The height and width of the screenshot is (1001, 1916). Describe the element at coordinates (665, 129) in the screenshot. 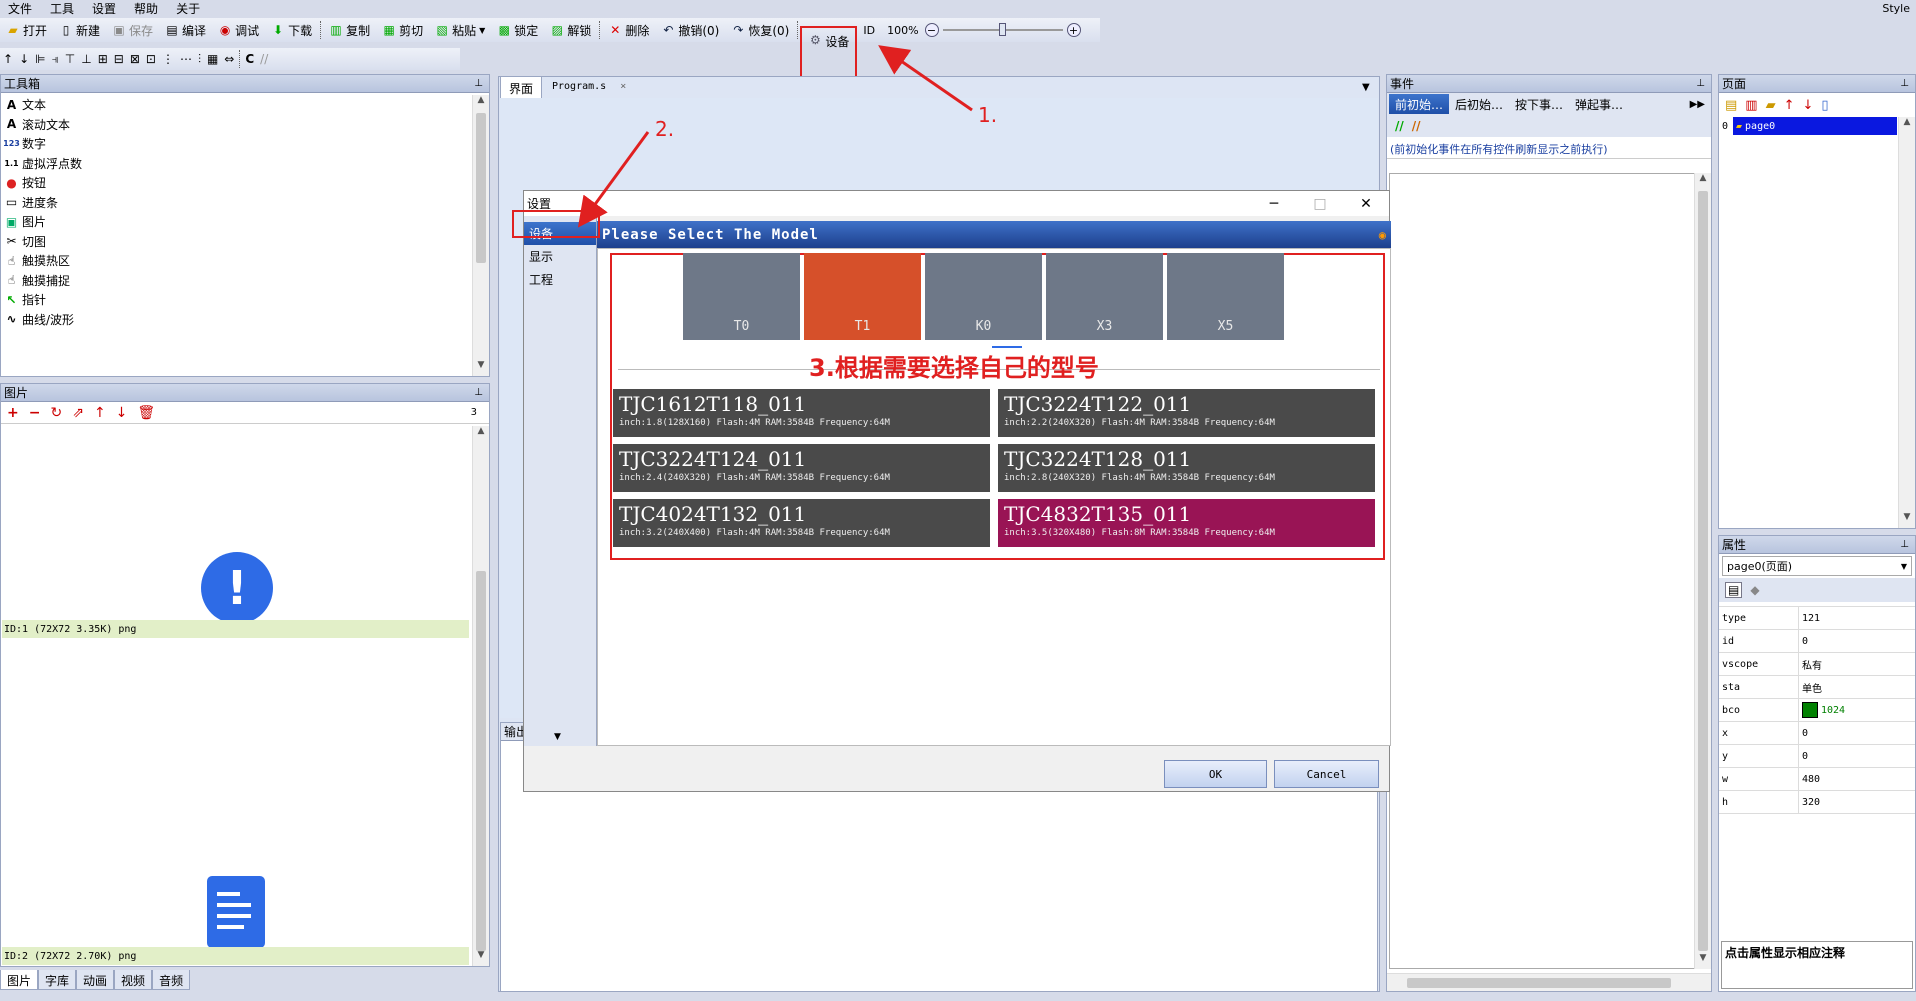

I see `step2-annotation: 2.` at that location.